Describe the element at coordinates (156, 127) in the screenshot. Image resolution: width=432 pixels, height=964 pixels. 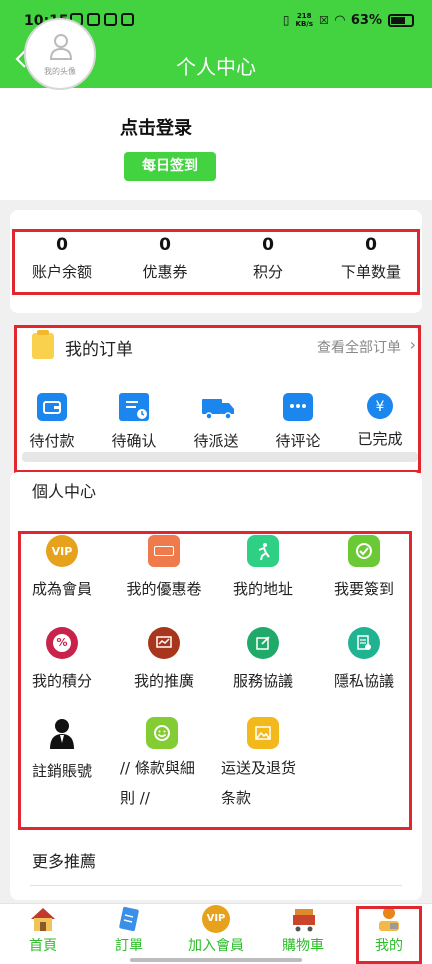
I see `login-link: 点击登录` at that location.